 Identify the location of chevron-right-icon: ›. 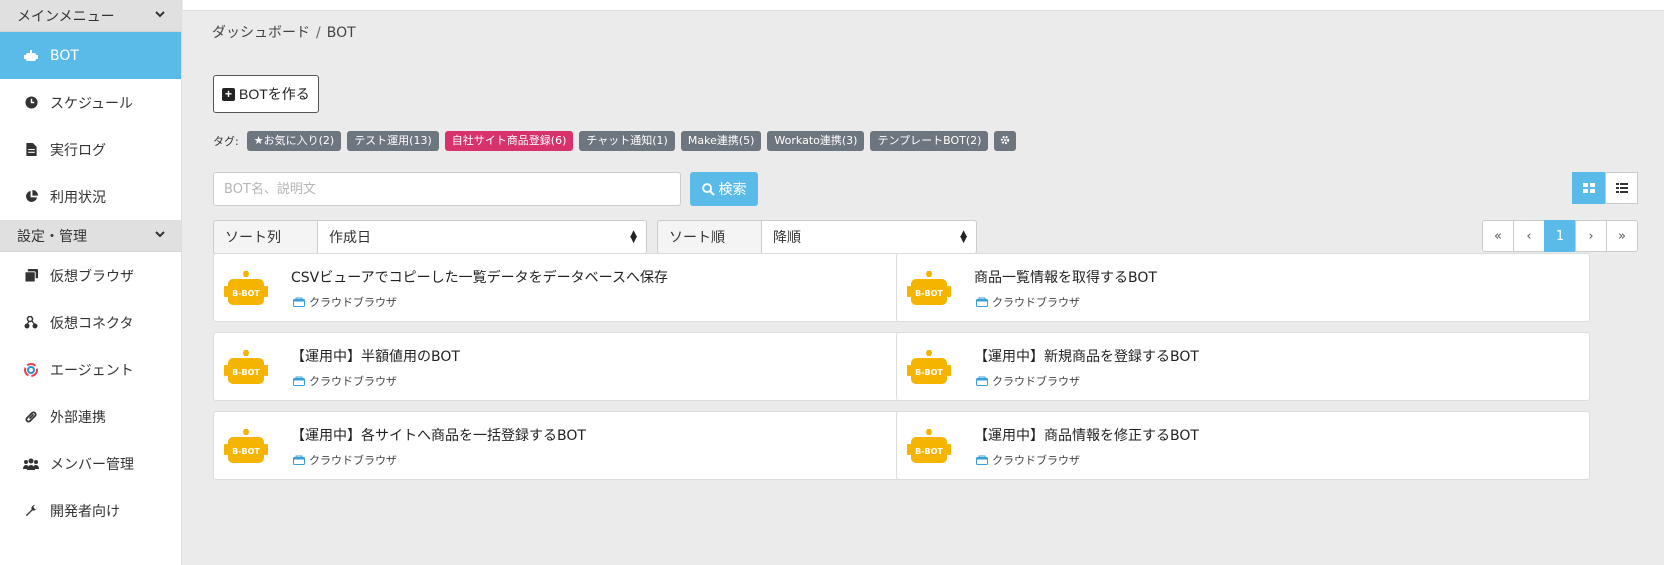
(1591, 236).